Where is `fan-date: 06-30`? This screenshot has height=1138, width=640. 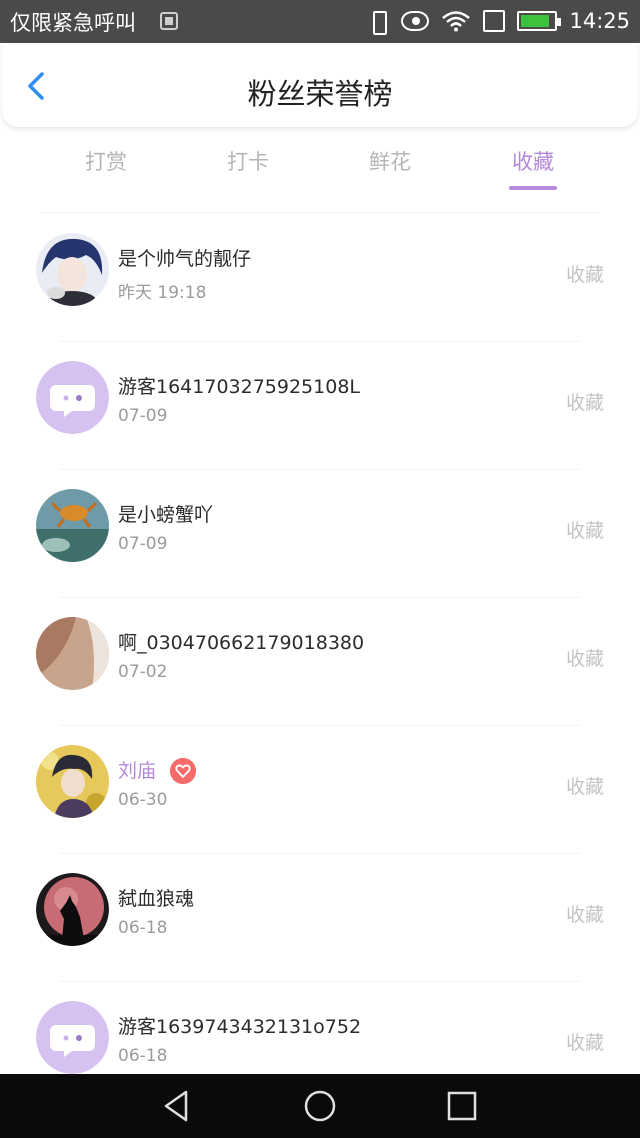 fan-date: 06-30 is located at coordinates (143, 800).